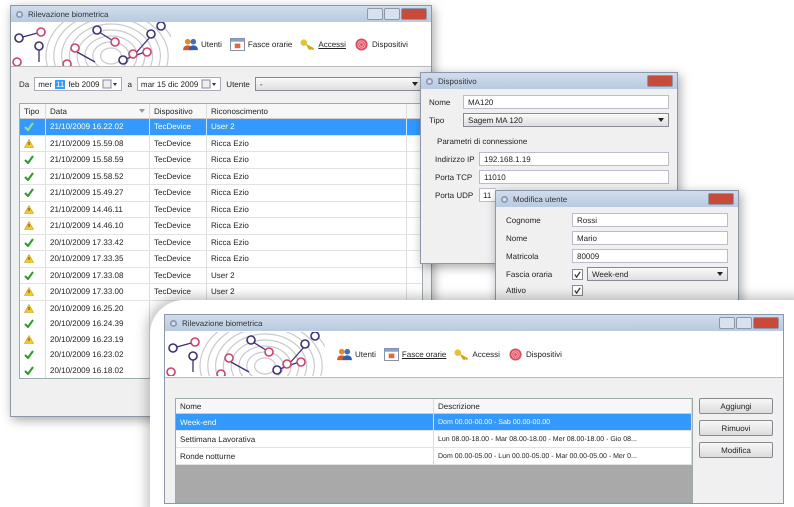  I want to click on table-cell: 21/10/2009 14.46.10, so click(98, 226).